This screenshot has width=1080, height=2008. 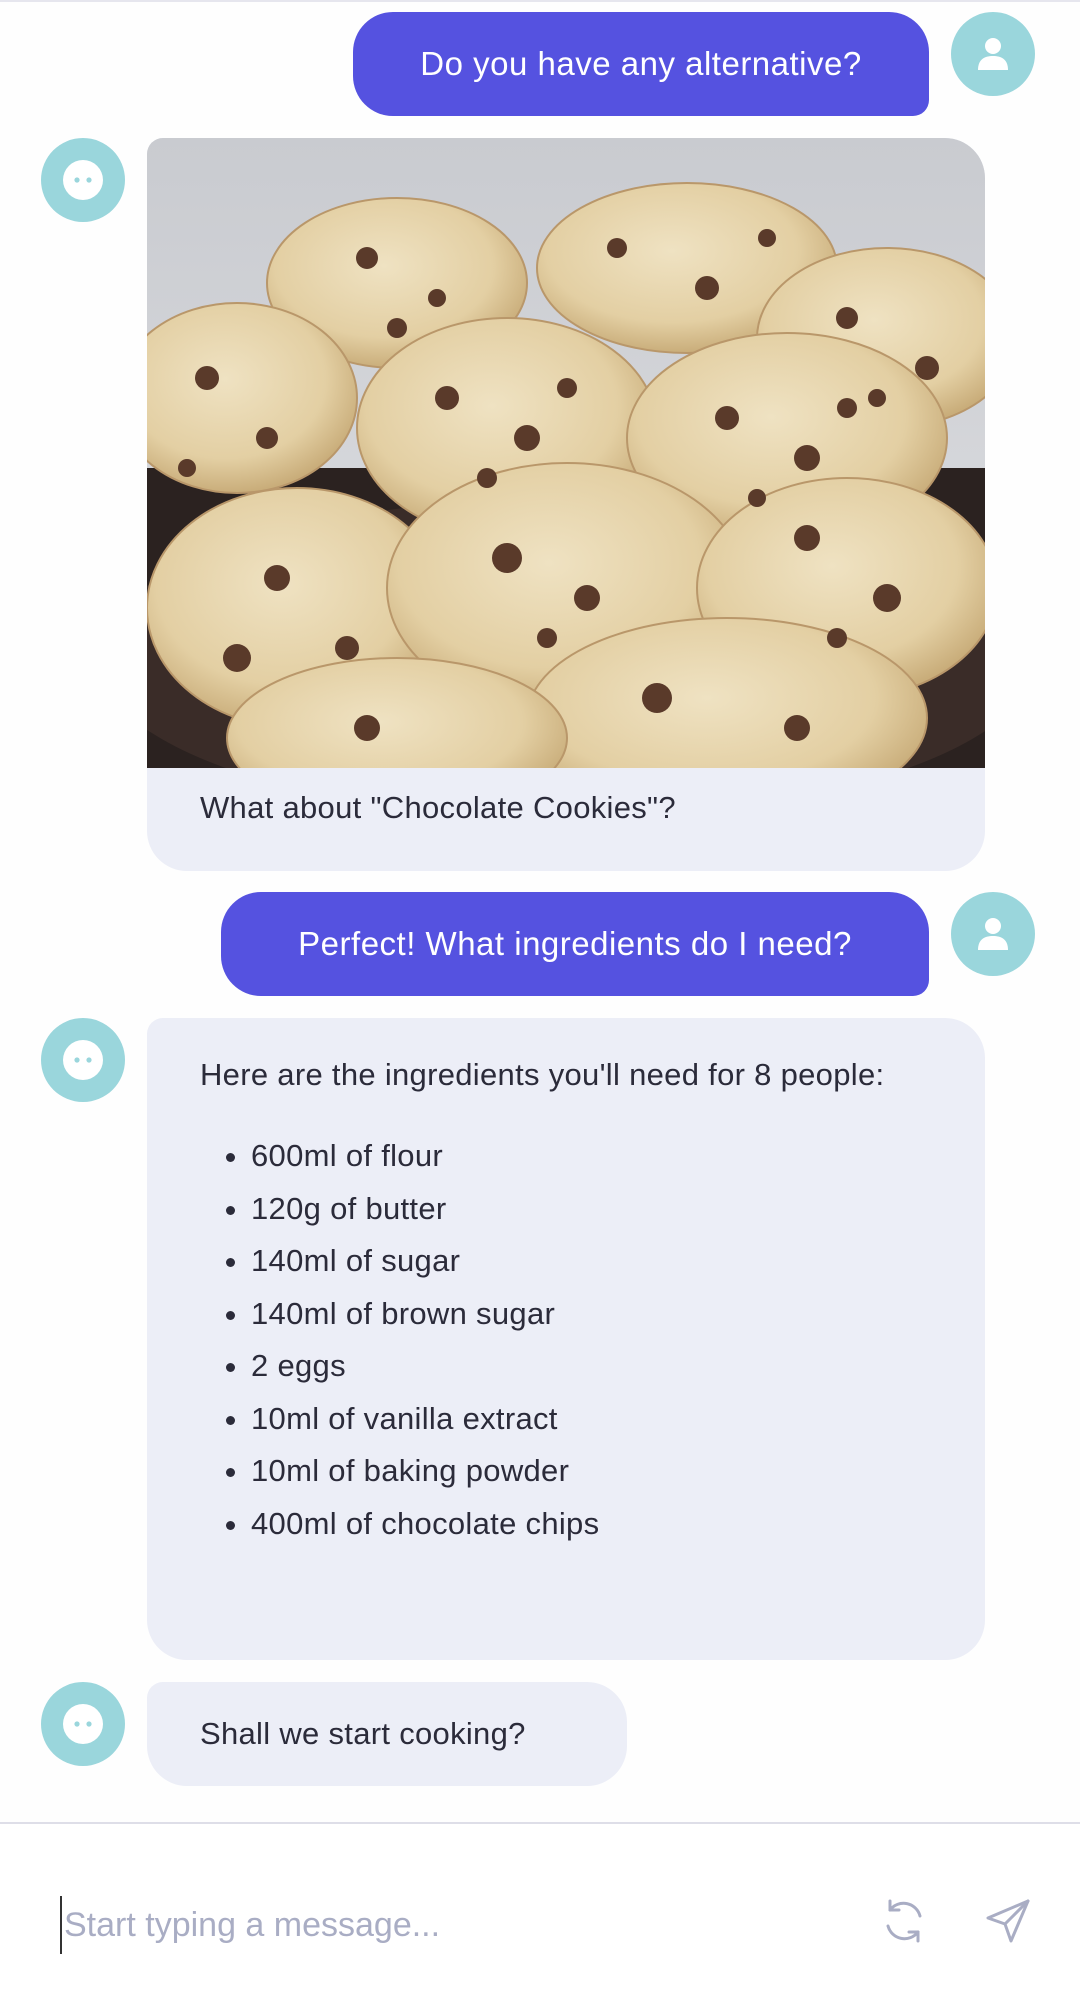 What do you see at coordinates (443, 1925) in the screenshot?
I see `message-input` at bounding box center [443, 1925].